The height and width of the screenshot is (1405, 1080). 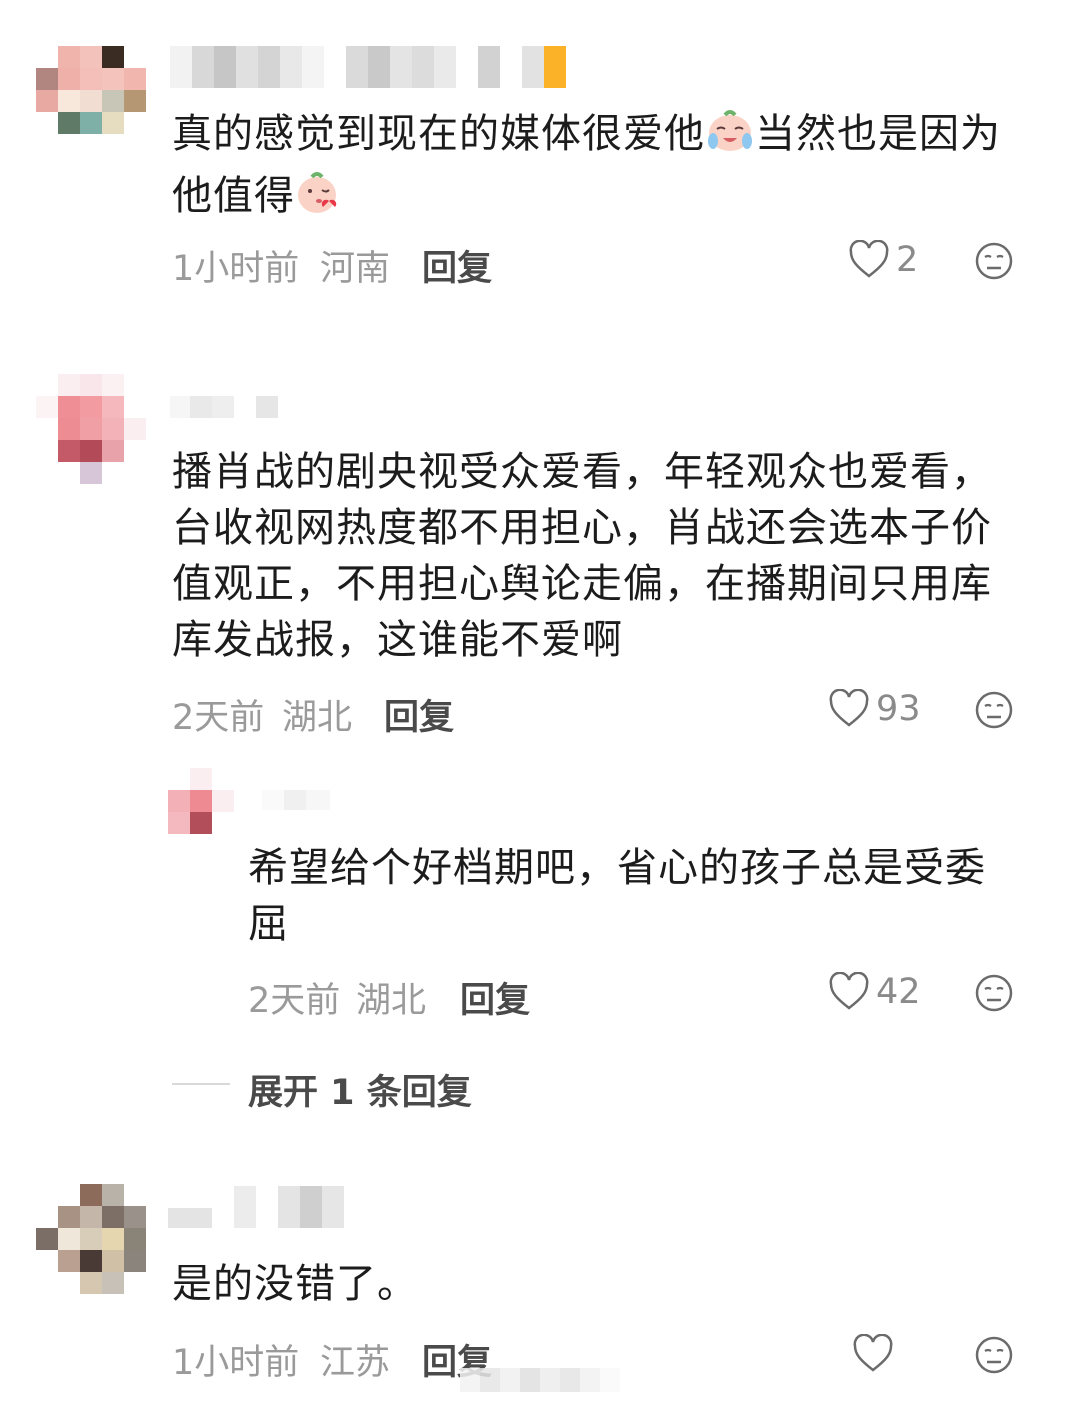 What do you see at coordinates (319, 199) in the screenshot?
I see `kiss-peach-emoji-icon` at bounding box center [319, 199].